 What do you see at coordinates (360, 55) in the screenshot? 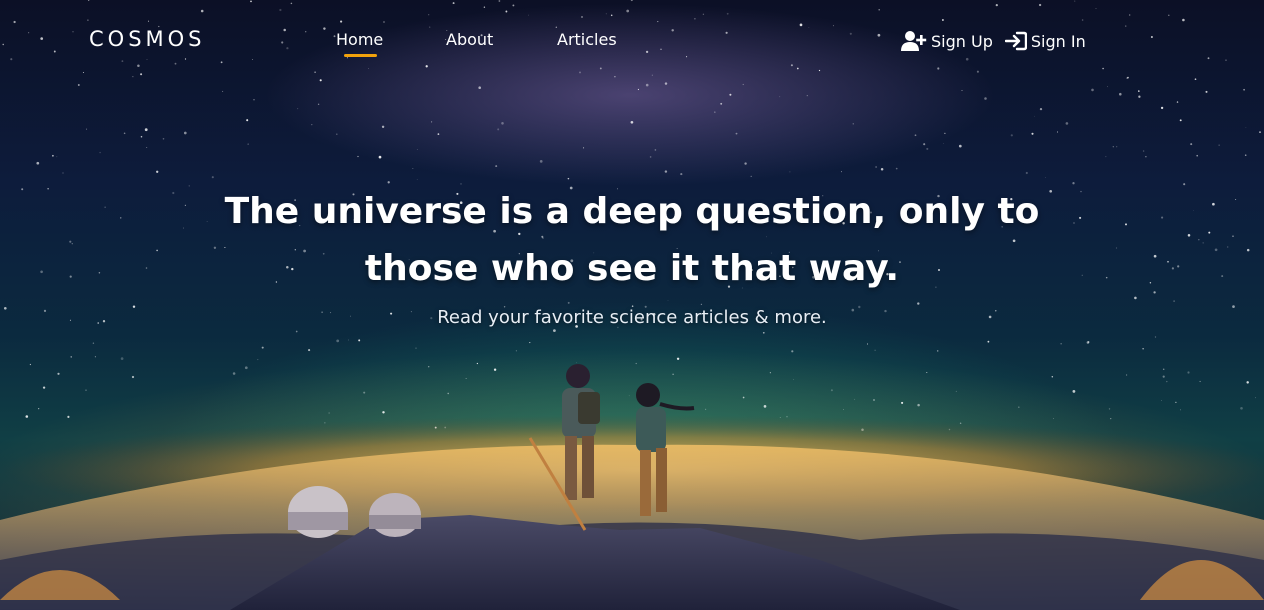
I see `active-indicator` at bounding box center [360, 55].